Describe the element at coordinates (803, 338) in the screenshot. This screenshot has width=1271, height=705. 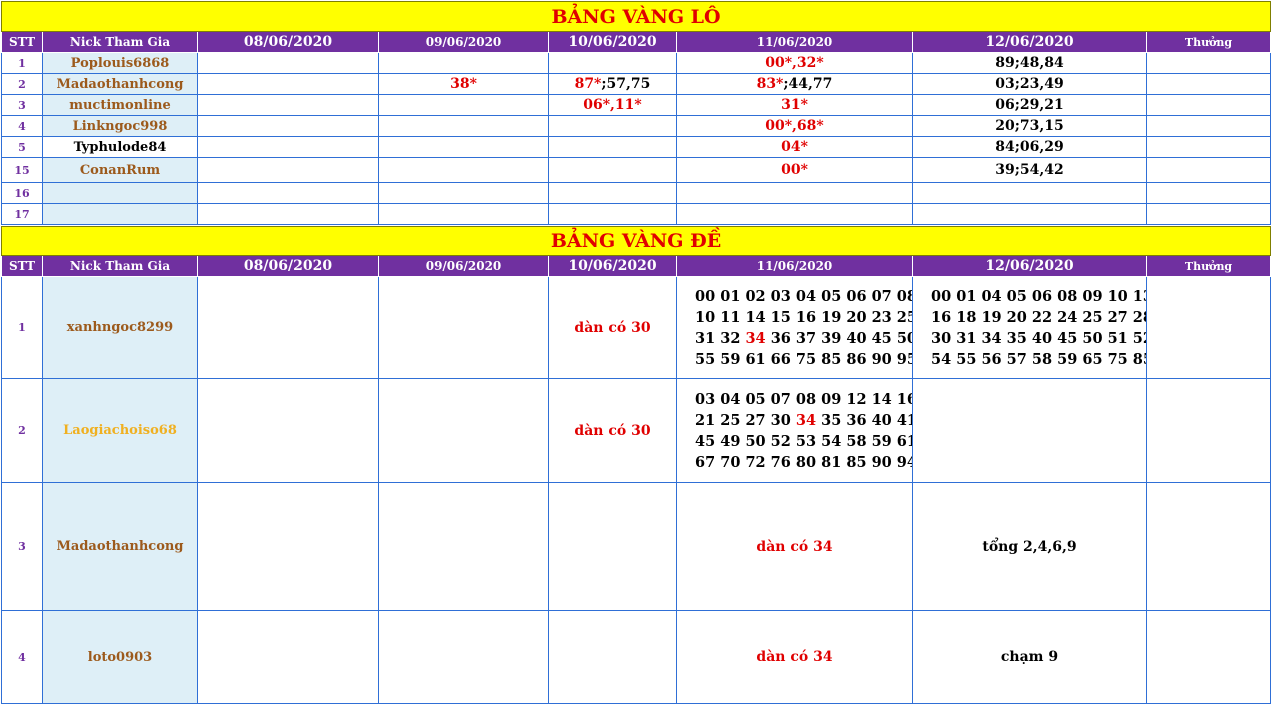
I see `number-line: 31 32 34 36 37 39 40 45 50 54` at that location.